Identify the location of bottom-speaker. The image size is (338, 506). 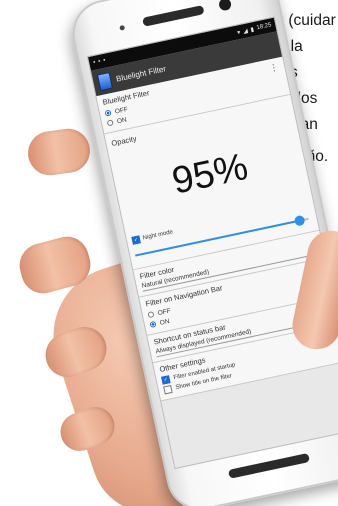
(269, 465).